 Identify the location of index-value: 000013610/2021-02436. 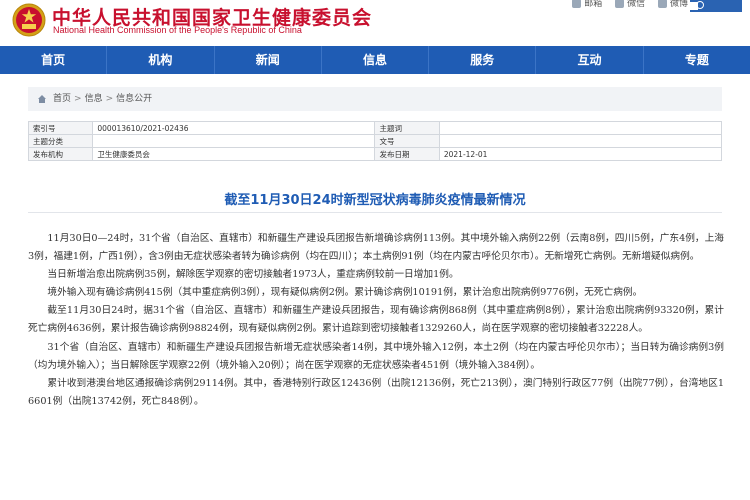
(234, 128).